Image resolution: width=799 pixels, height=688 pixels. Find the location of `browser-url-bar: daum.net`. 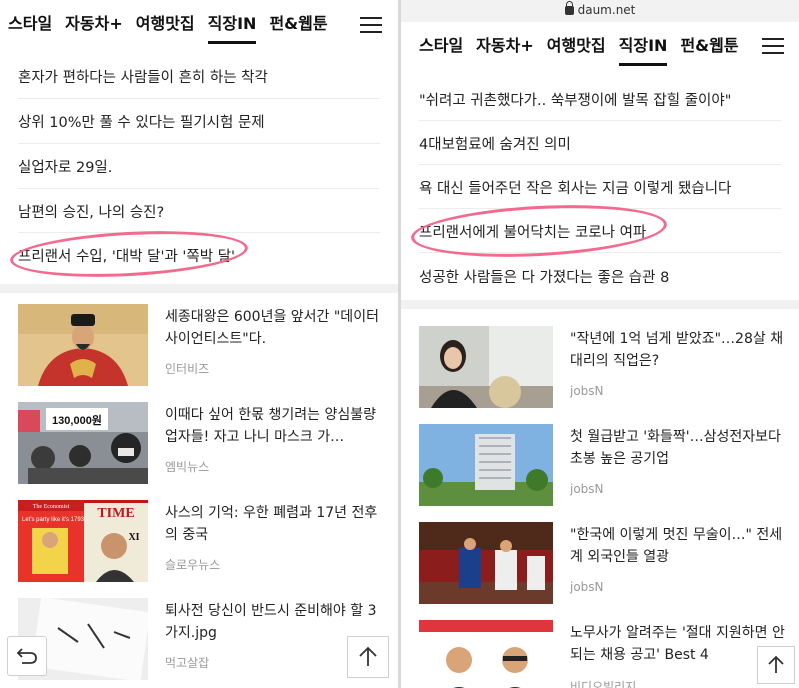

browser-url-bar: daum.net is located at coordinates (600, 11).